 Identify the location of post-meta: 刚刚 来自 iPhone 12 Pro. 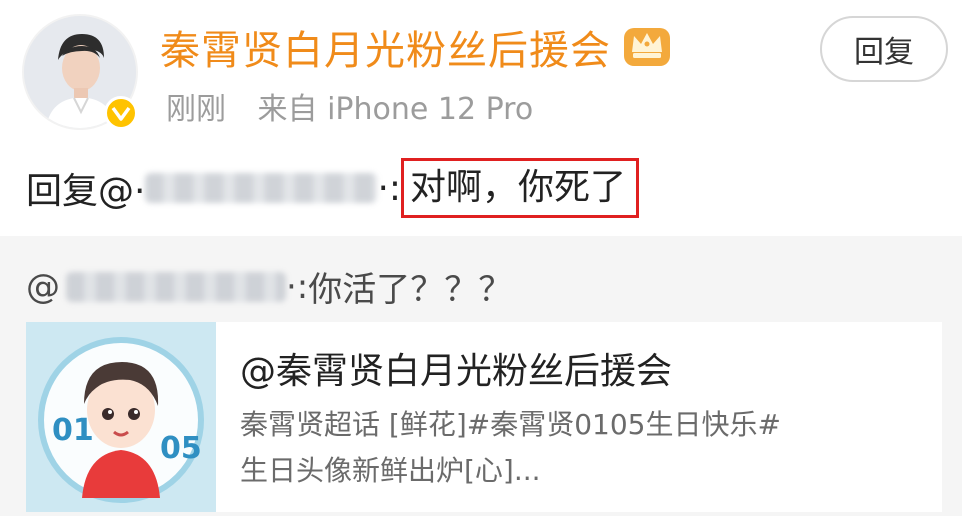
(349, 106).